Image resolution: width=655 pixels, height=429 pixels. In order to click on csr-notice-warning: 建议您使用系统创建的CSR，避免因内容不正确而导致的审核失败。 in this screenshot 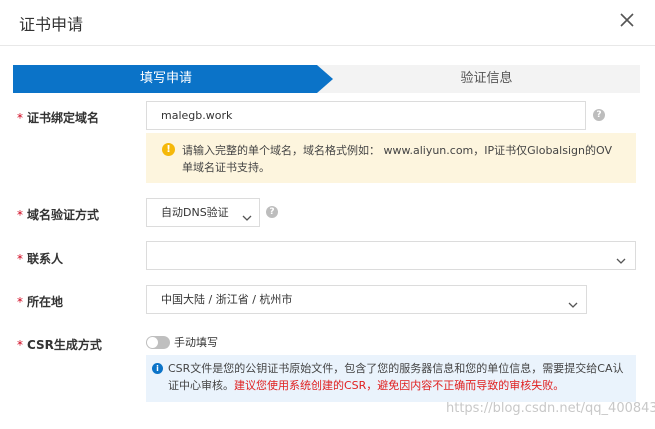, I will do `click(399, 385)`.